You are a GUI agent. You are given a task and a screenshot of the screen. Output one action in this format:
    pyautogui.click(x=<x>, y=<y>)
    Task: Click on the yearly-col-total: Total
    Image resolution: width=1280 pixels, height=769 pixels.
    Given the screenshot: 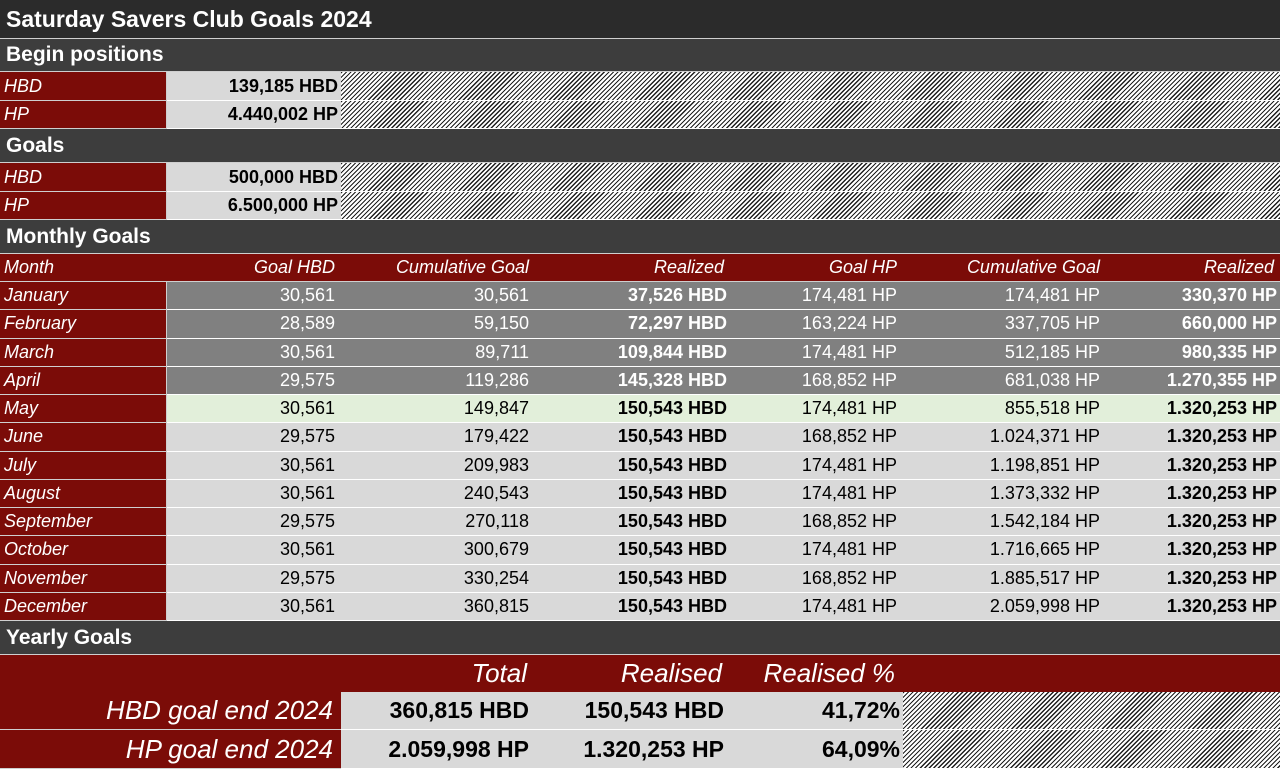 What is the action you would take?
    pyautogui.click(x=438, y=673)
    